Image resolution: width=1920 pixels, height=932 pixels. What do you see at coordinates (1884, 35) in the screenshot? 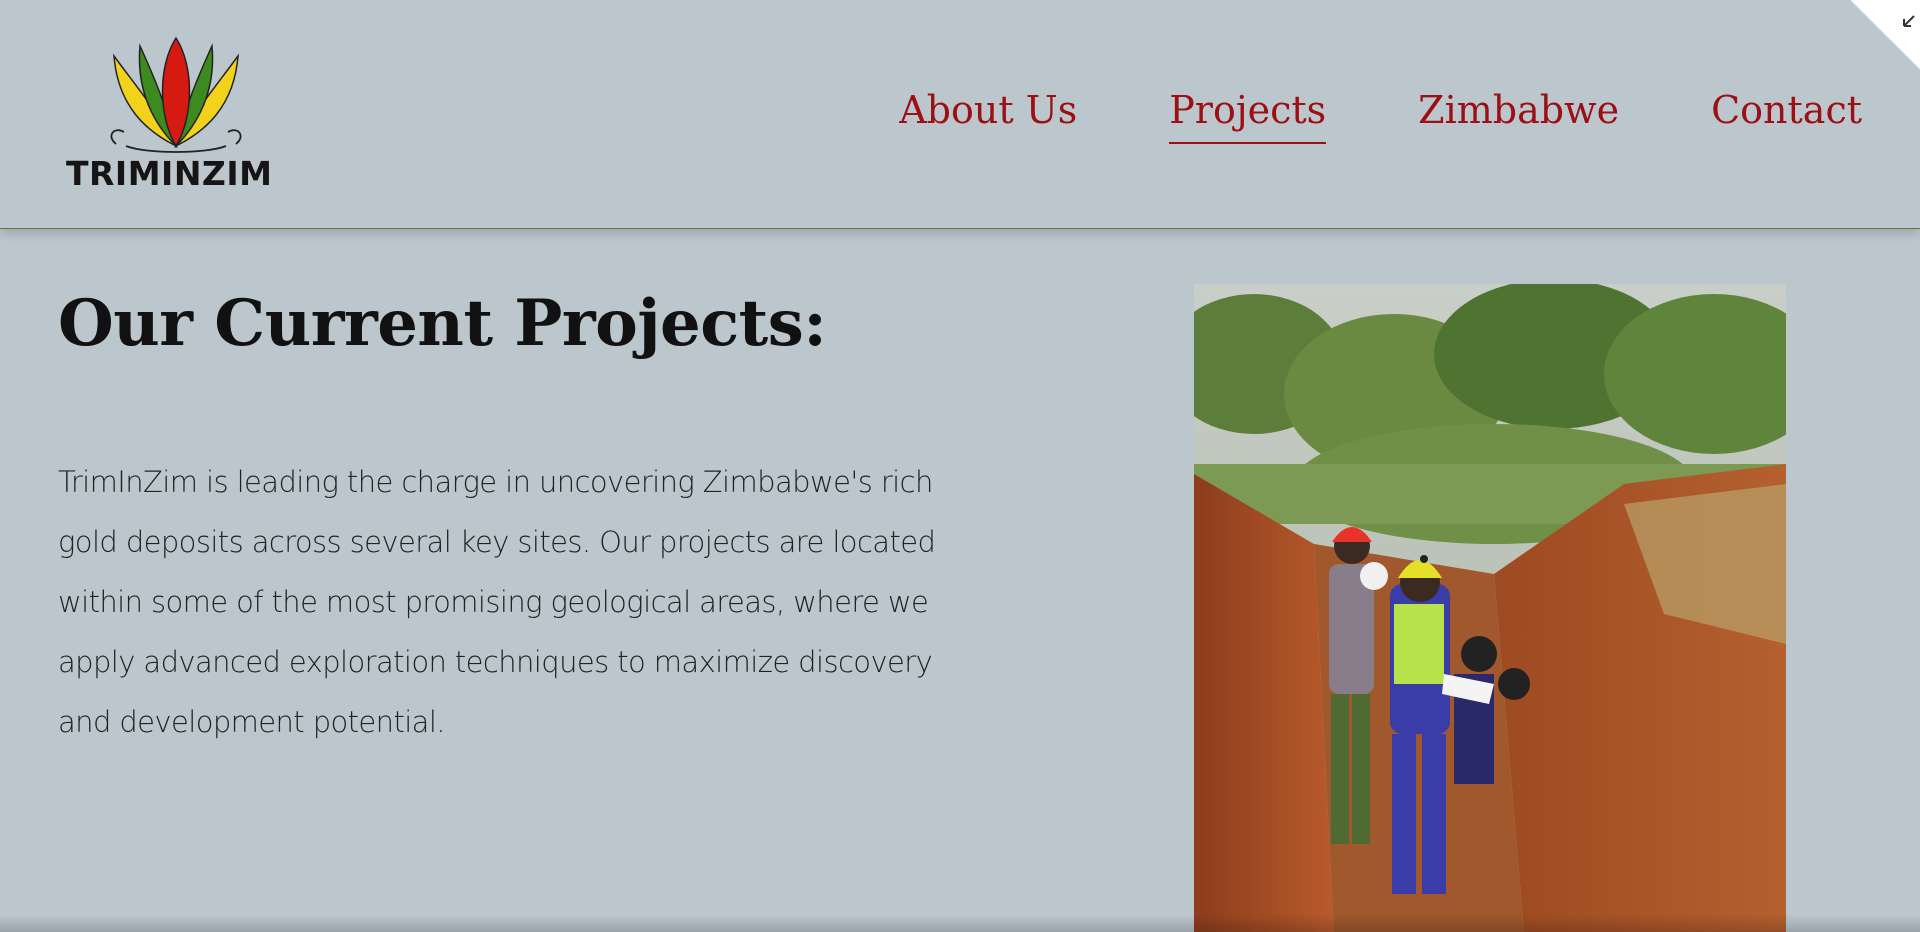
I see `collapse-arrow-icon` at bounding box center [1884, 35].